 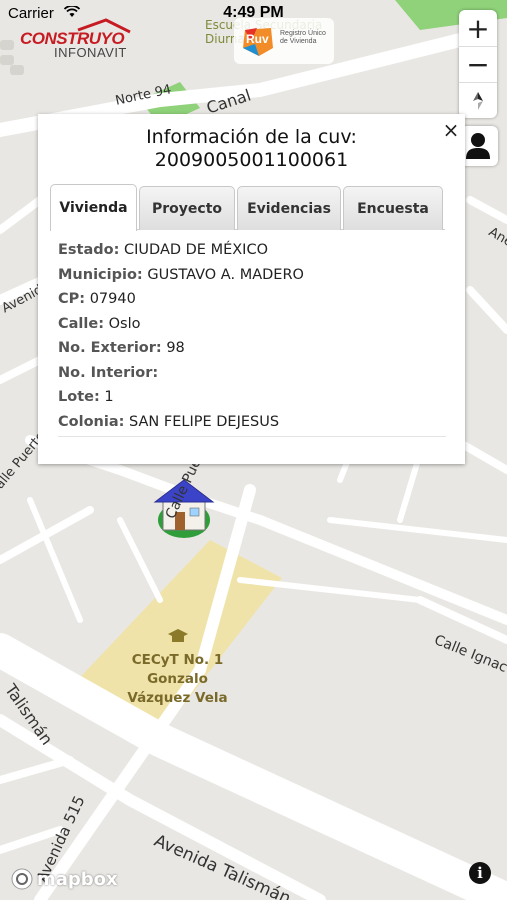 I want to click on field-label: Colonia:, so click(x=91, y=421).